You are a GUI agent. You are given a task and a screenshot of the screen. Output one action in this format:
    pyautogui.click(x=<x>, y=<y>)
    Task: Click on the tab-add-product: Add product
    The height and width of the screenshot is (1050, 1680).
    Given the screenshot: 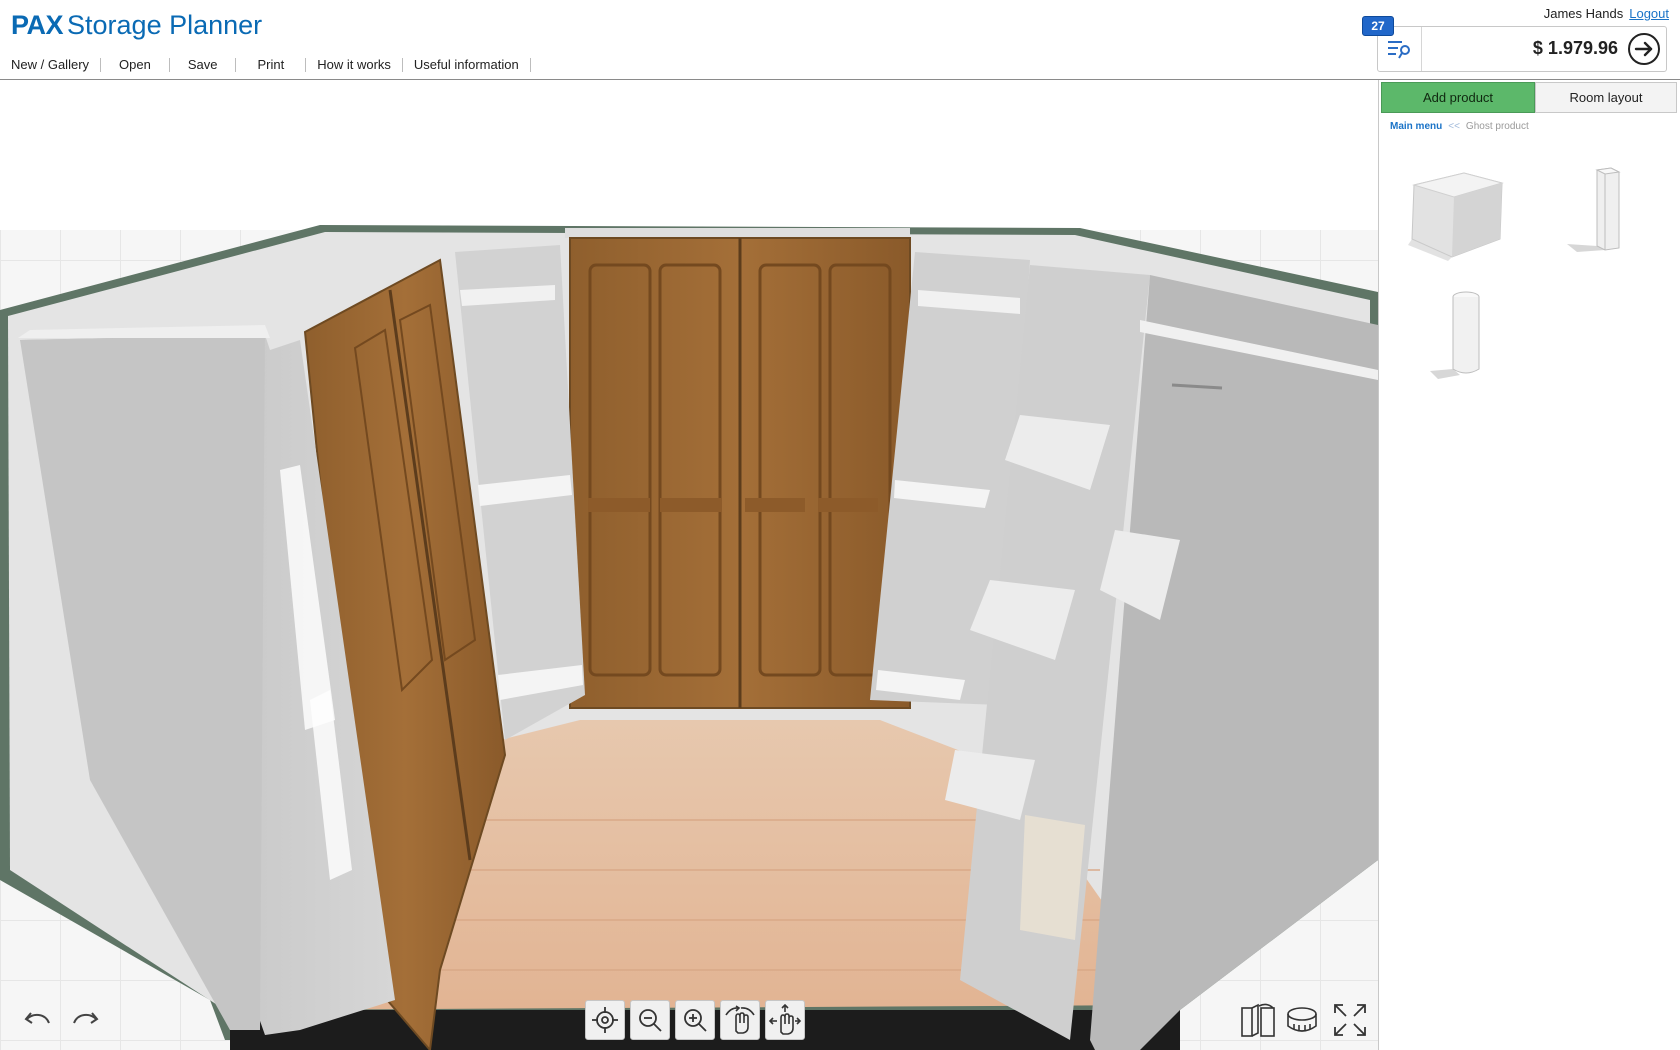 What is the action you would take?
    pyautogui.click(x=1458, y=97)
    